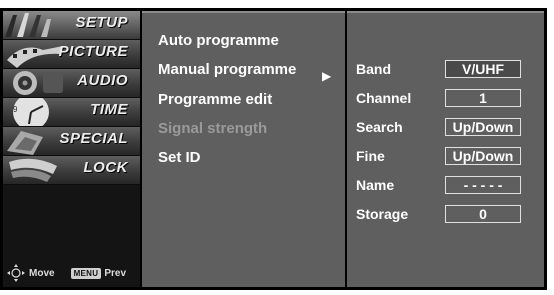 Image resolution: width=554 pixels, height=295 pixels. I want to click on tab-picture: PICTURE, so click(71, 54).